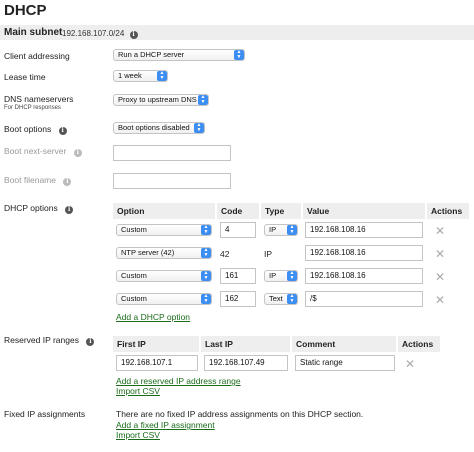 The height and width of the screenshot is (452, 474). I want to click on dhcp-type-text: IP, so click(268, 254).